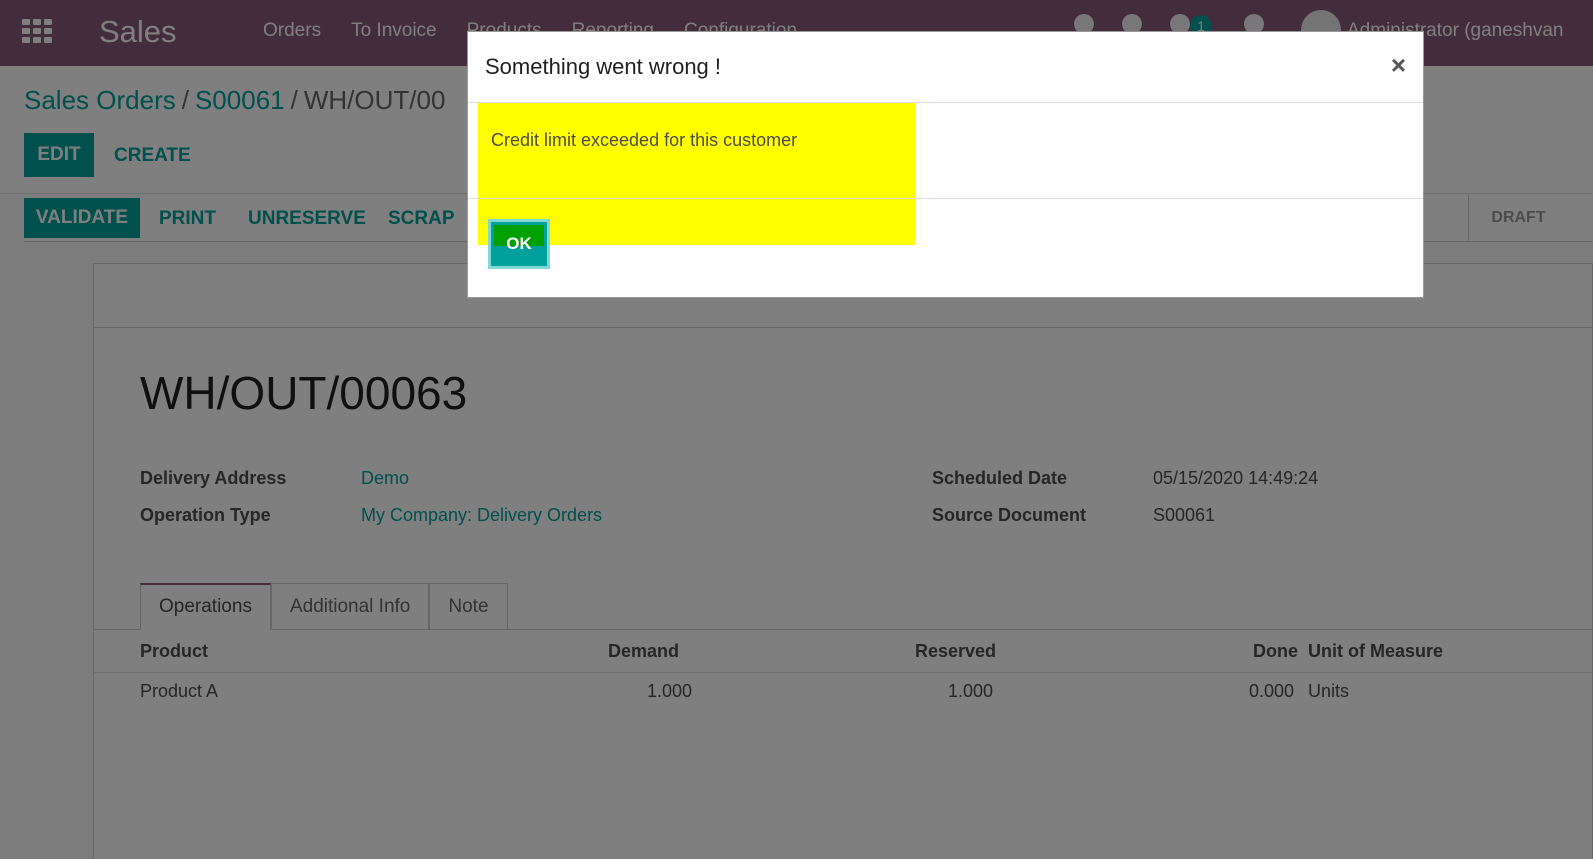  I want to click on dialog-title: Something went wrong !, so click(603, 66).